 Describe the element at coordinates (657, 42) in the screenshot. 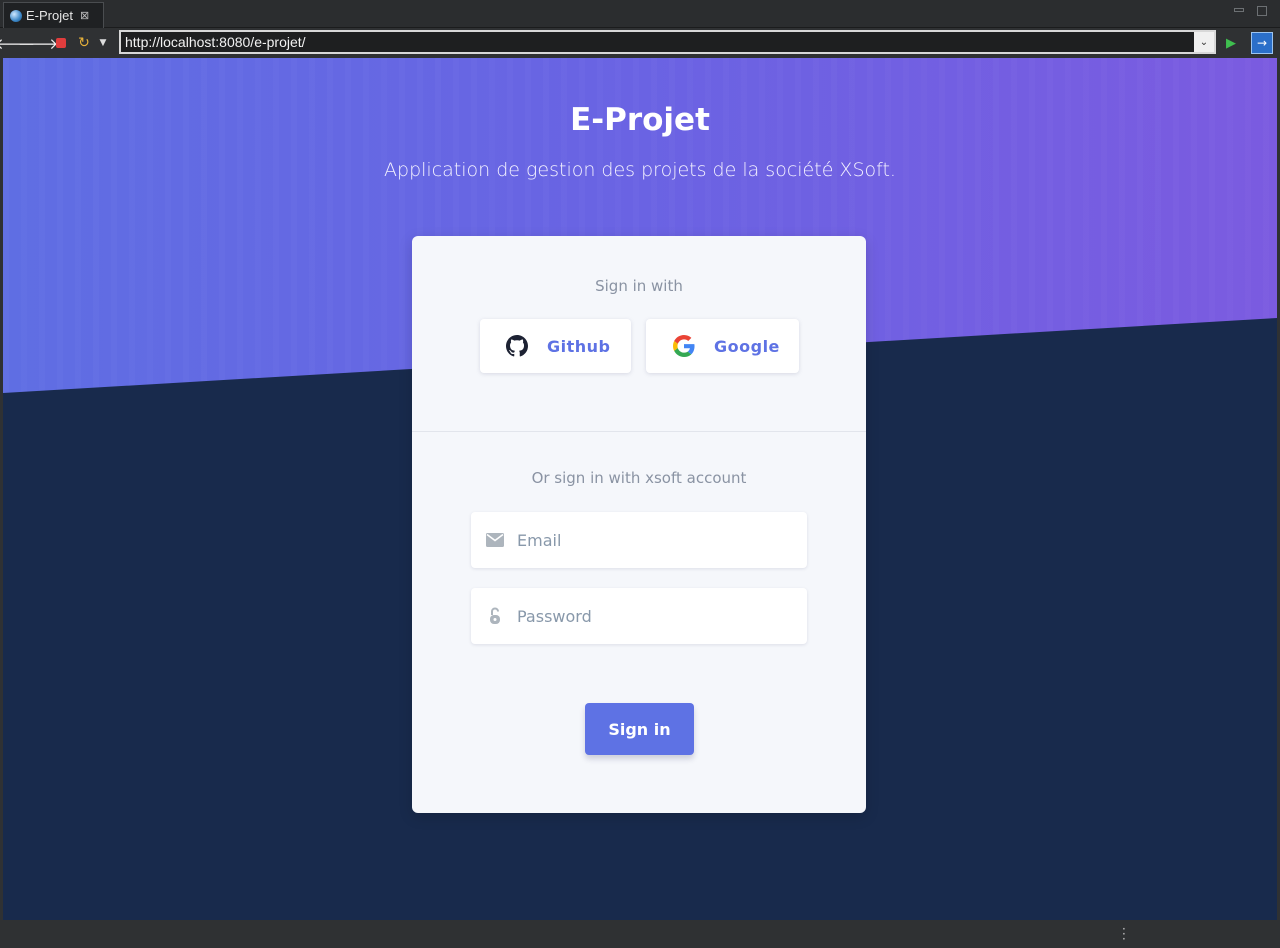

I see `url-input` at that location.